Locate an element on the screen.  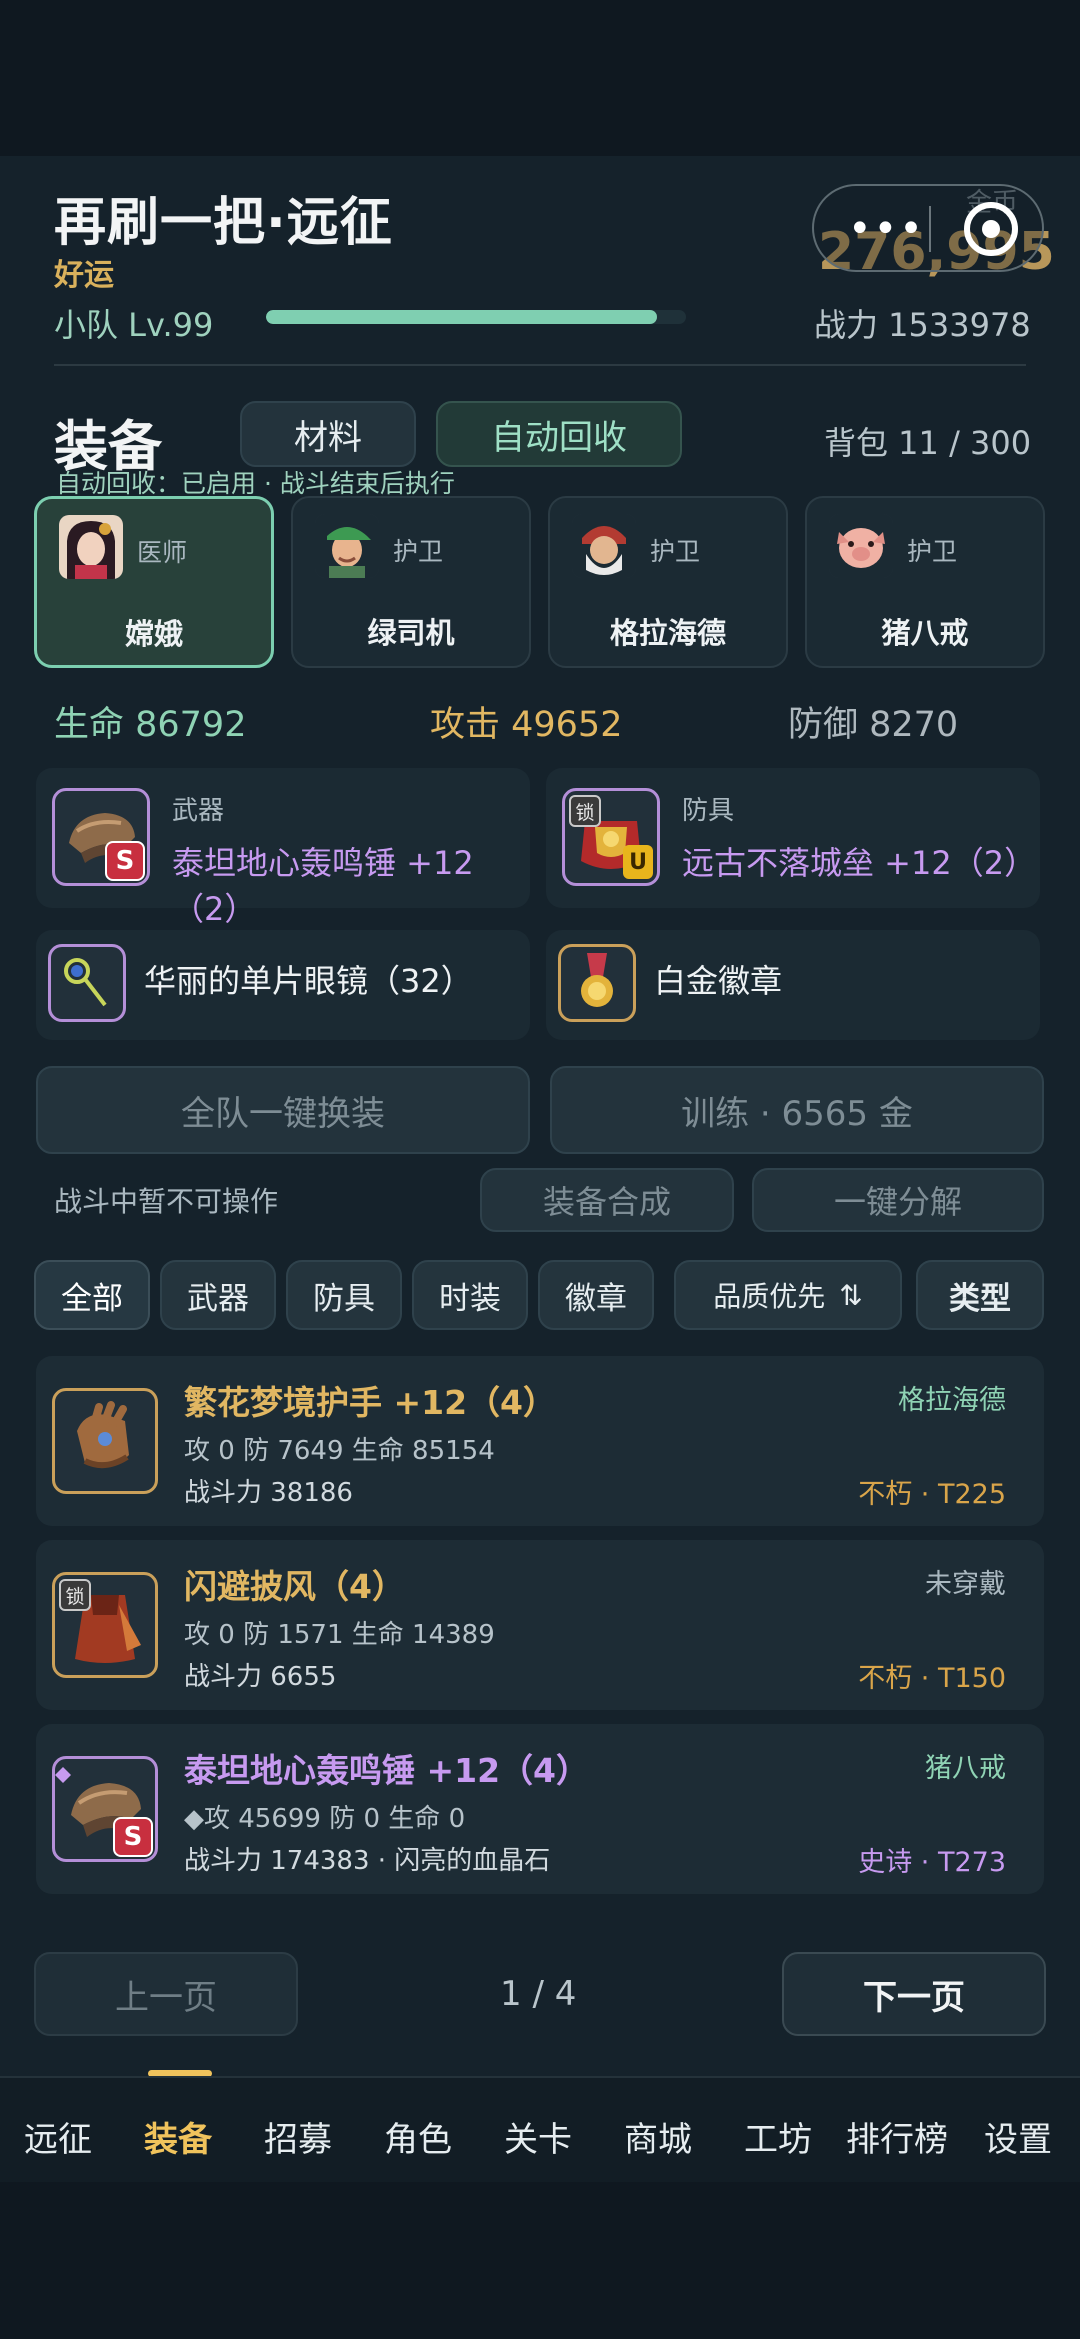
monocle-icon is located at coordinates (87, 983).